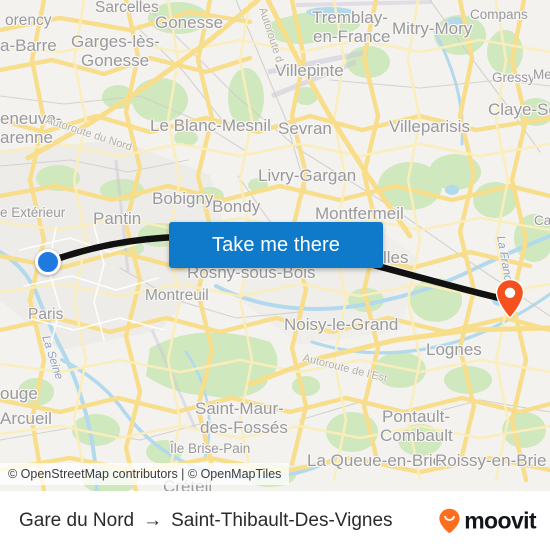 Image resolution: width=550 pixels, height=550 pixels. I want to click on destination-marker, so click(510, 299).